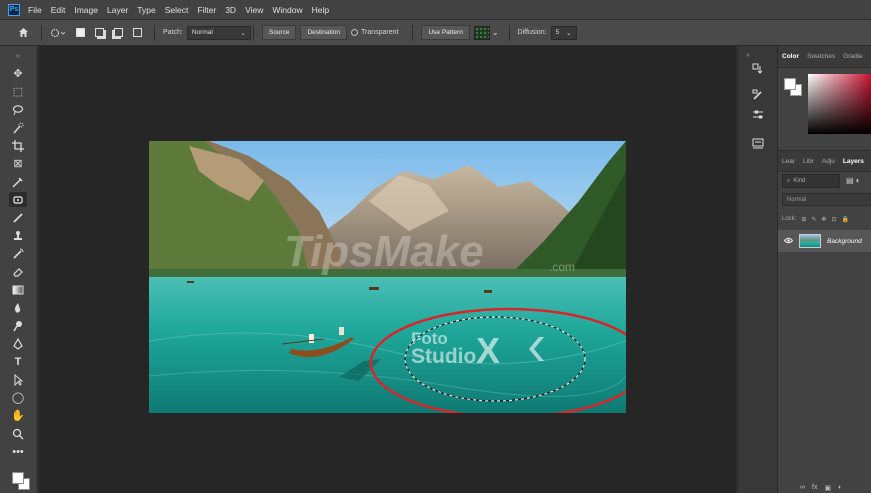 The image size is (871, 493). Describe the element at coordinates (790, 84) in the screenshot. I see `panel-foreground-swatch` at that location.